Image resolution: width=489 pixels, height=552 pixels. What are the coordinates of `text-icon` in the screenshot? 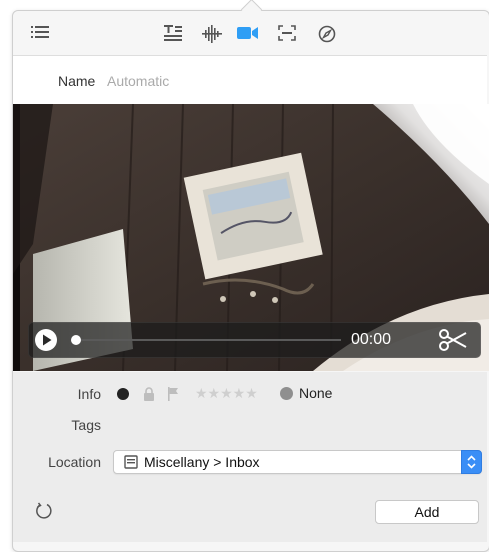 It's located at (173, 34).